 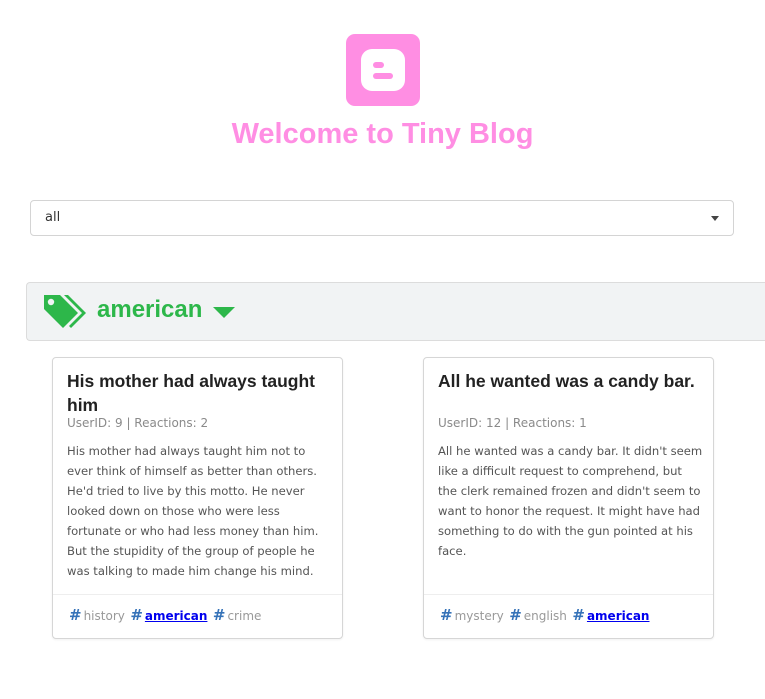 I want to click on tag-label: history, so click(x=104, y=616).